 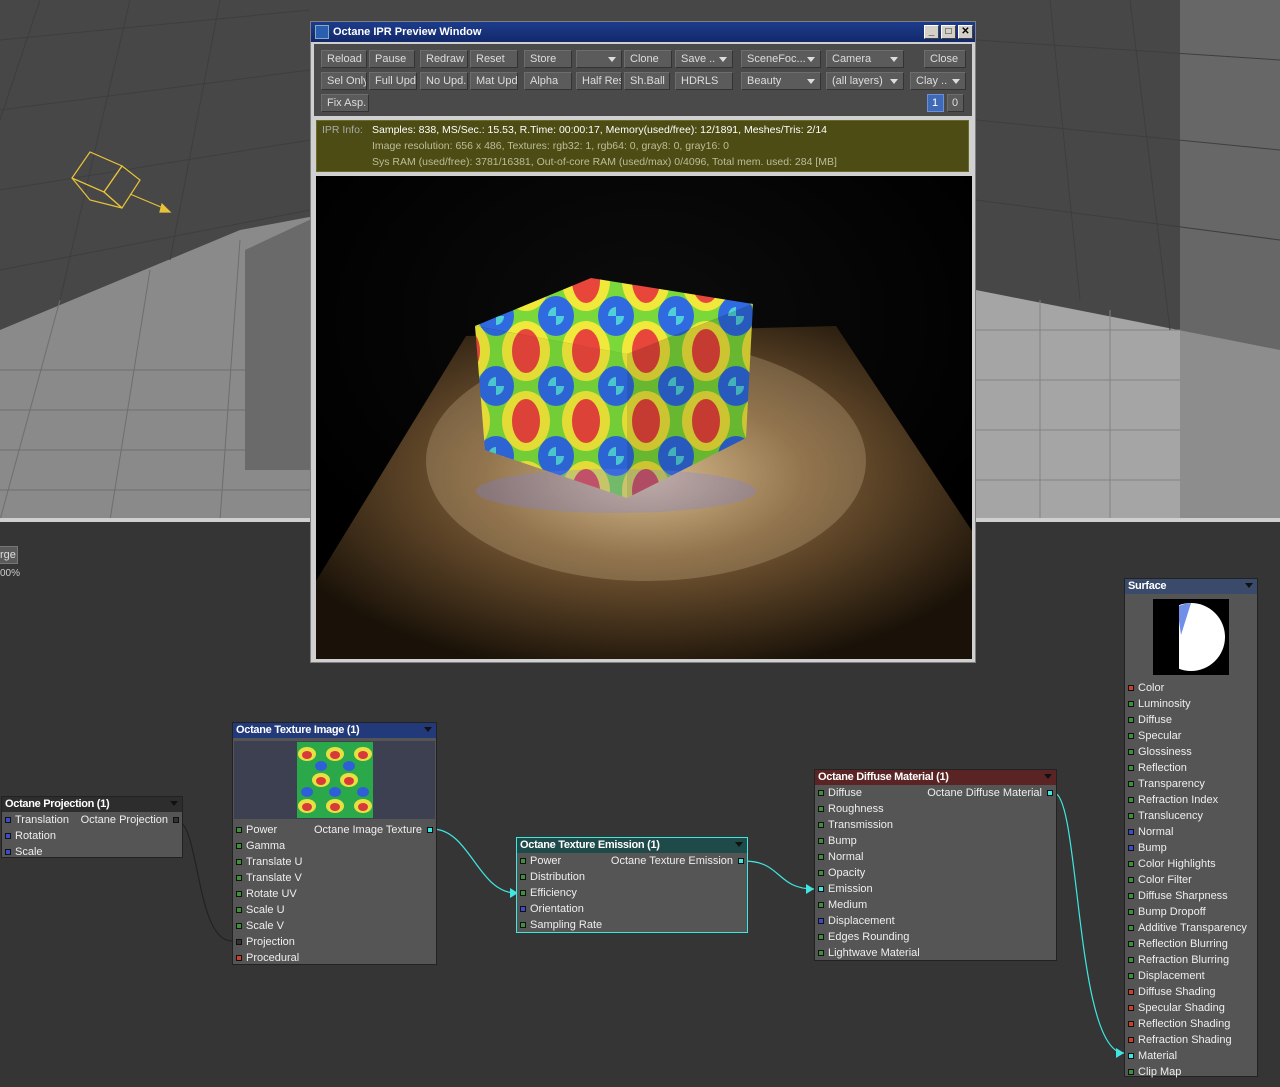 What do you see at coordinates (938, 81) in the screenshot?
I see `clay-dropdown: Clay ..` at bounding box center [938, 81].